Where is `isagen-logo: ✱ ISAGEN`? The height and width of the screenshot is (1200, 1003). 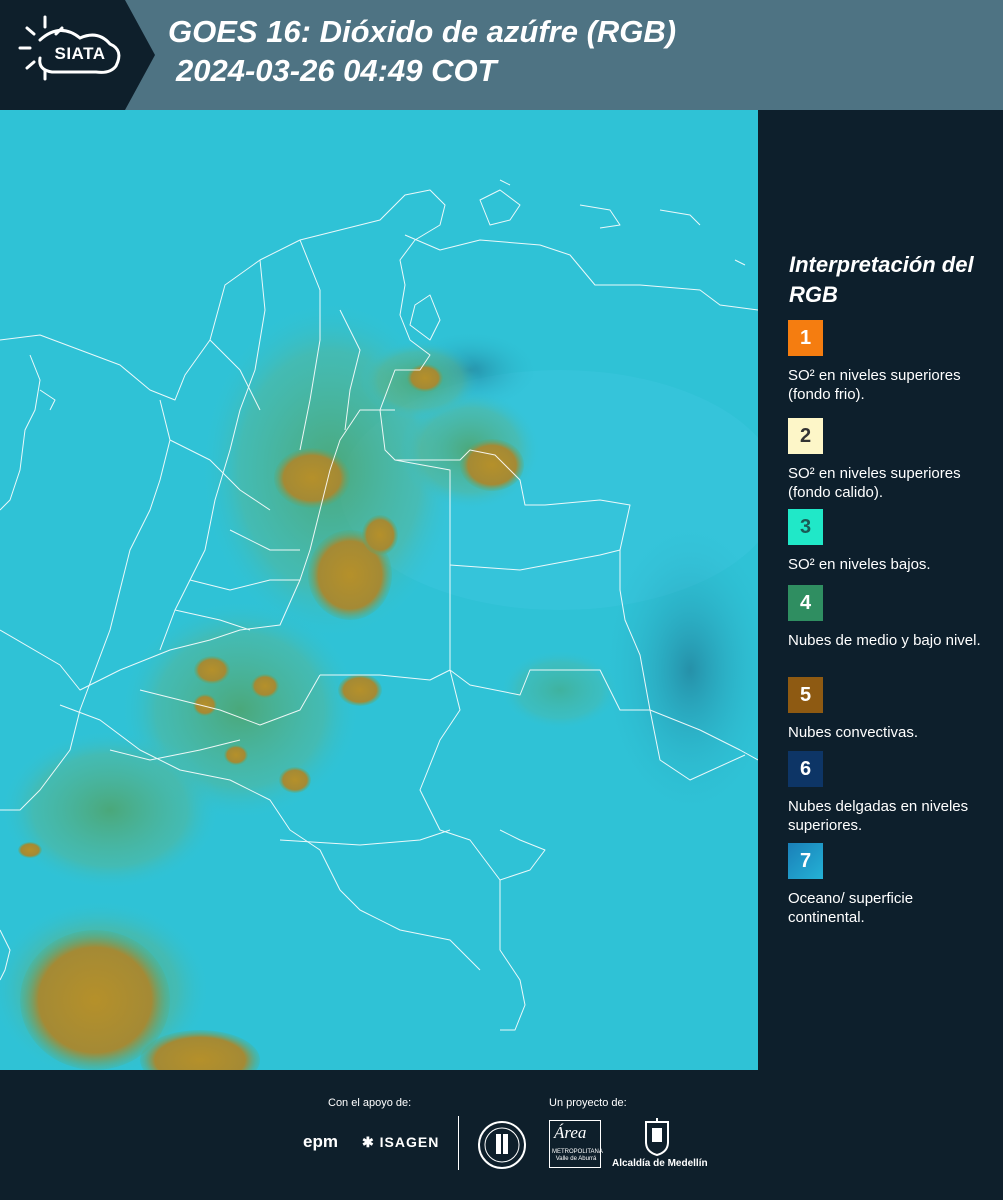 isagen-logo: ✱ ISAGEN is located at coordinates (400, 1142).